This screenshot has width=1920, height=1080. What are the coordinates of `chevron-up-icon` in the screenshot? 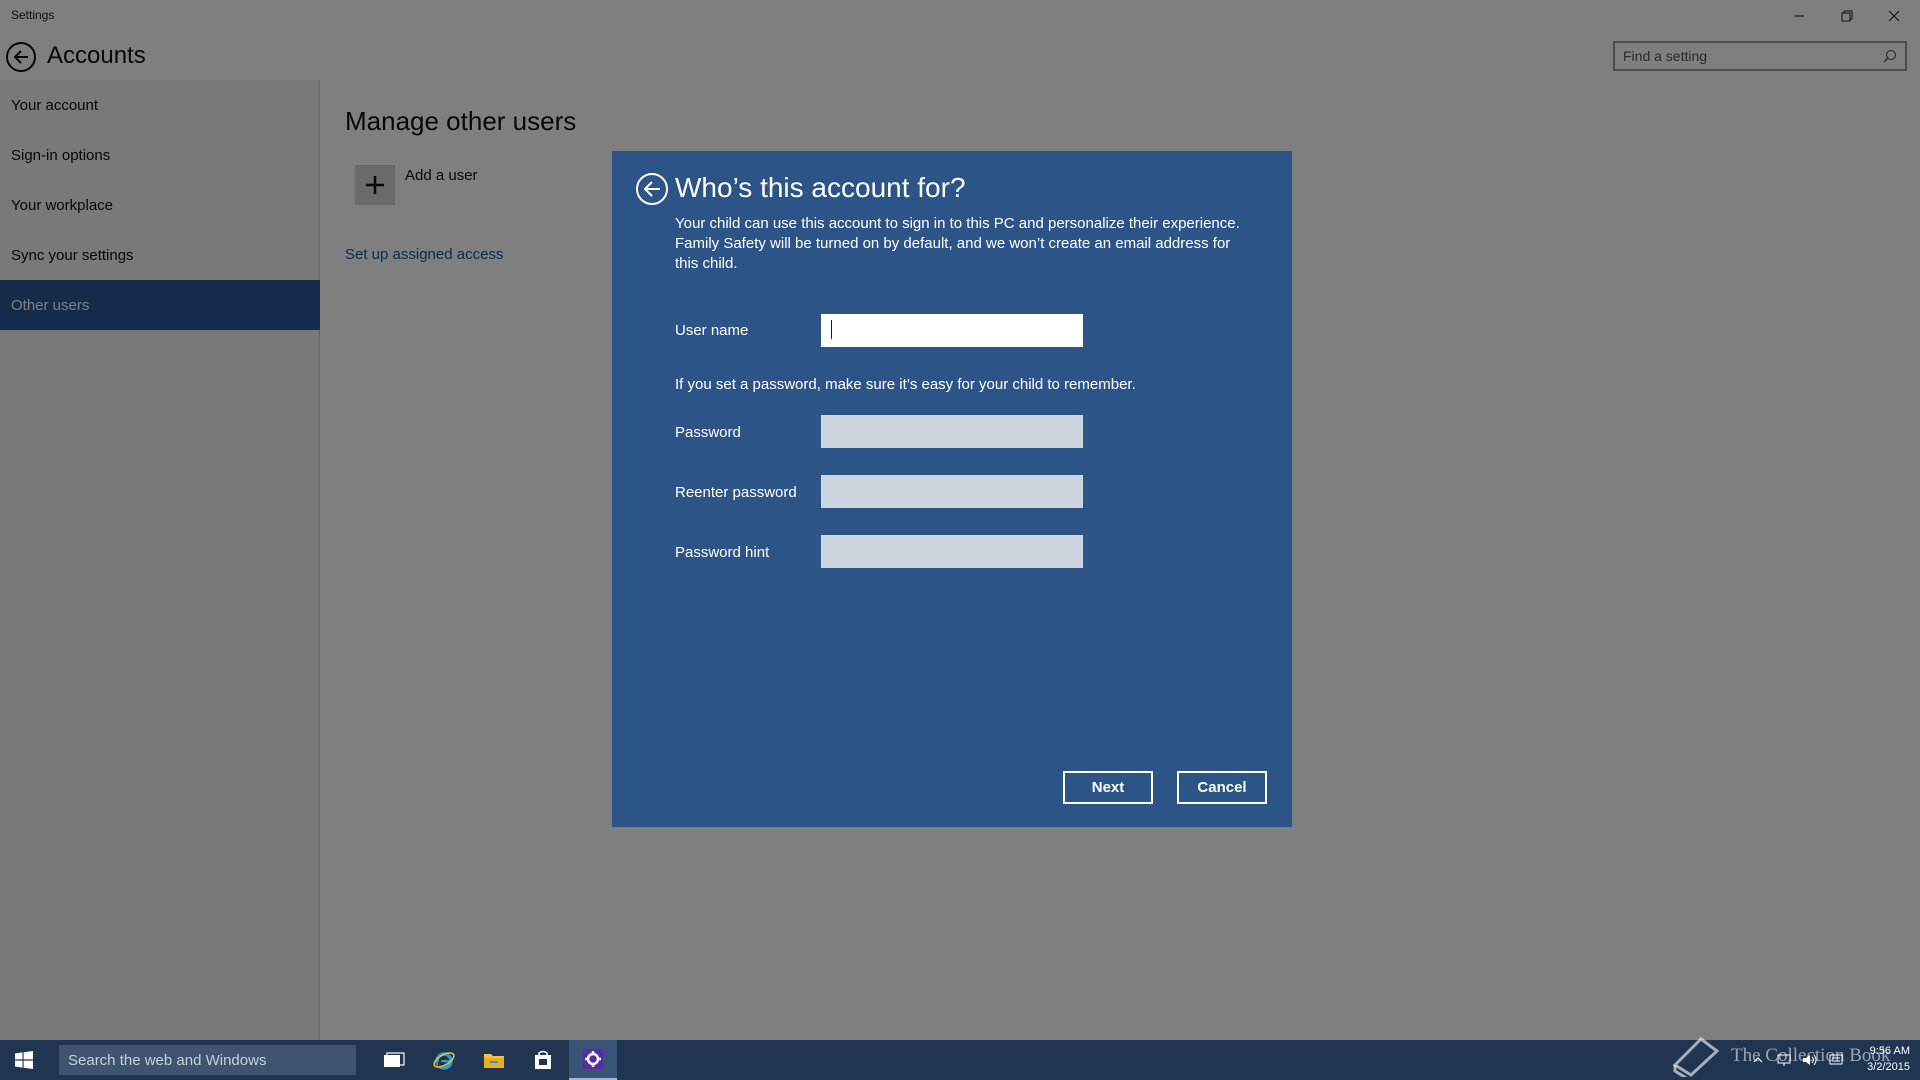 It's located at (1758, 1060).